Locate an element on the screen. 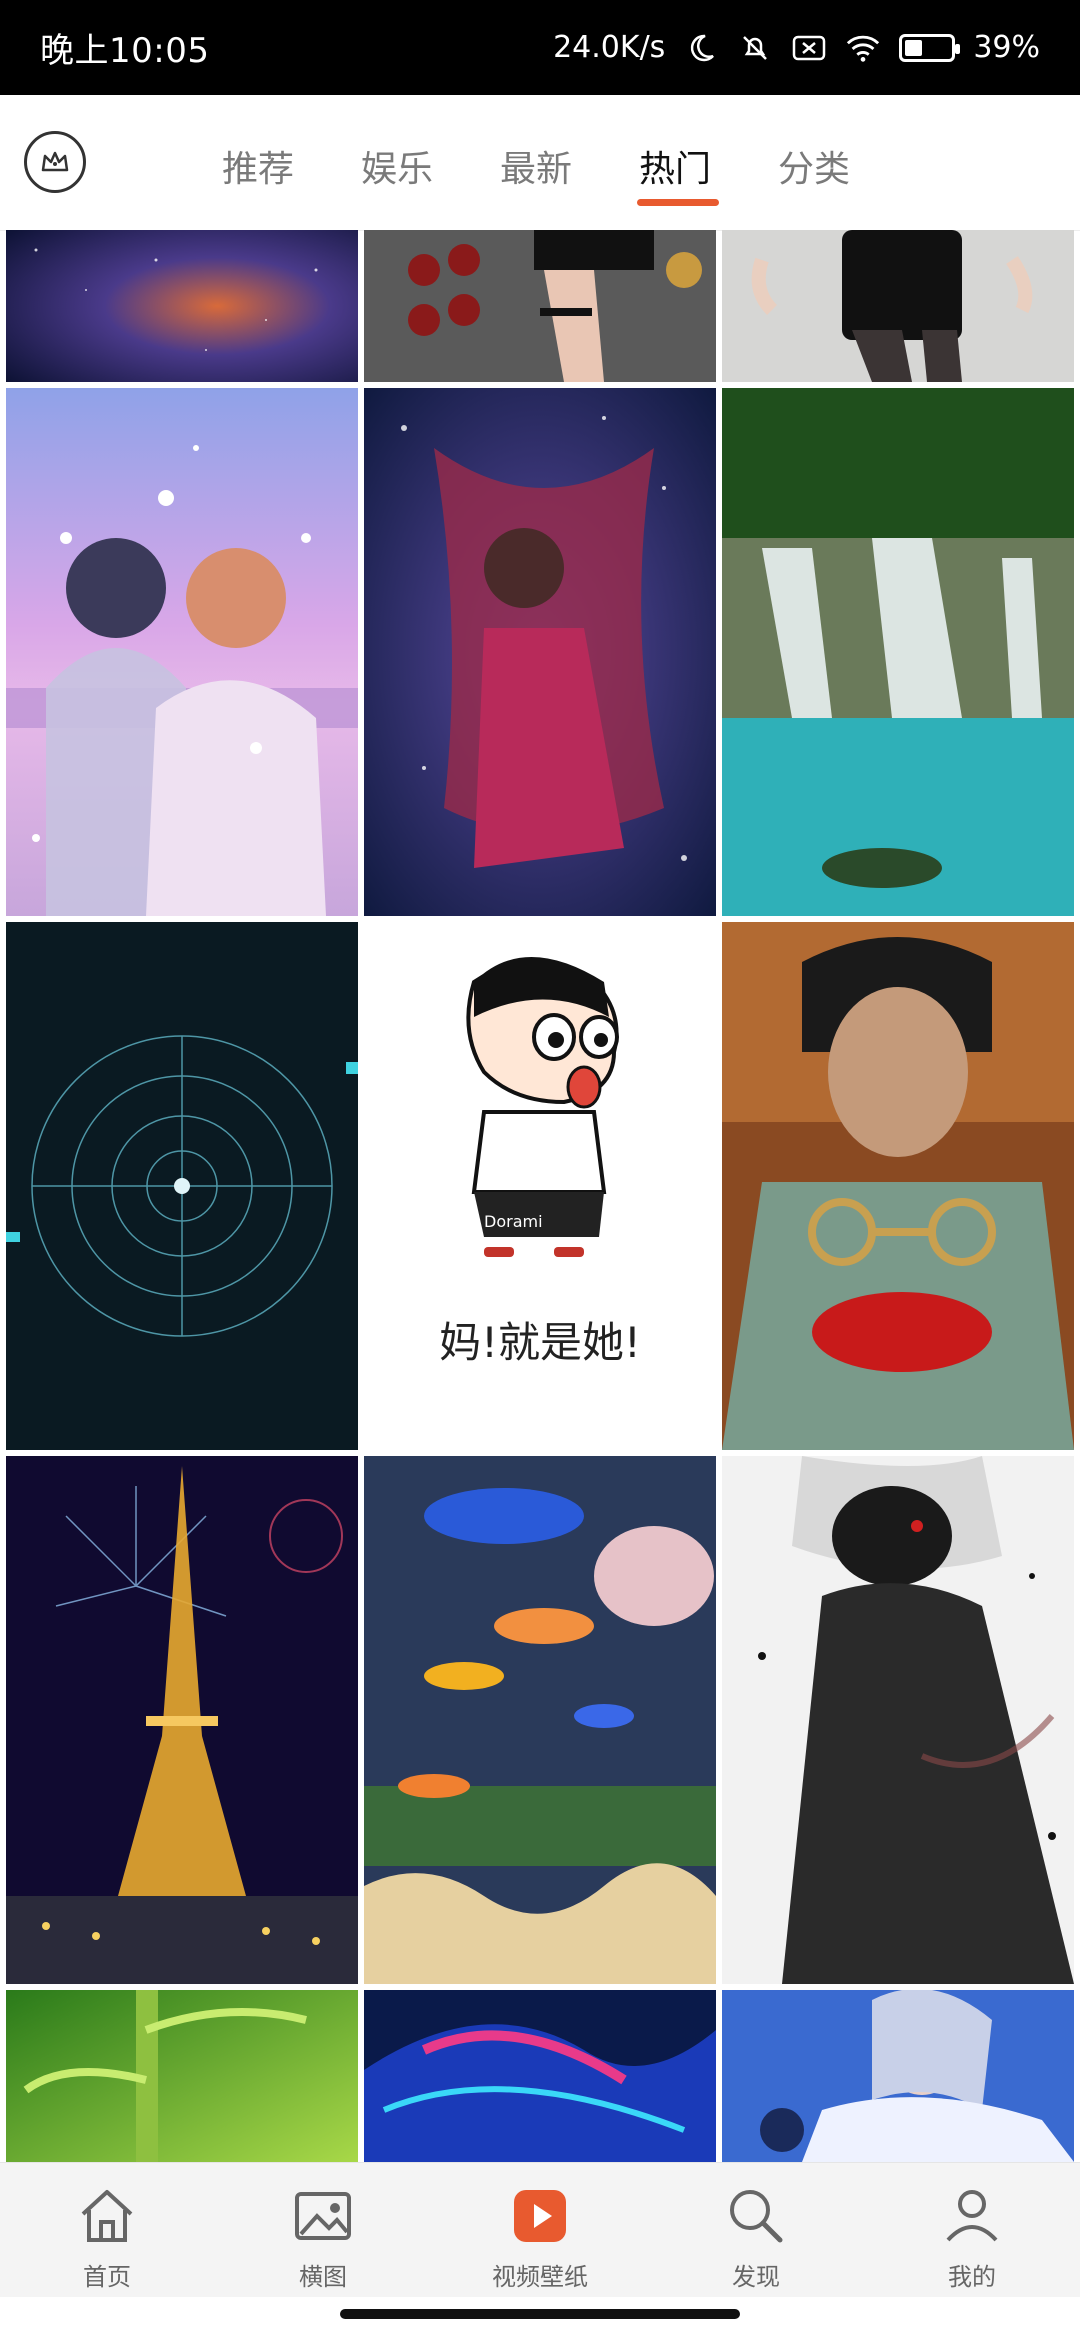  nav-landscape-label: 横图 is located at coordinates (323, 2277).